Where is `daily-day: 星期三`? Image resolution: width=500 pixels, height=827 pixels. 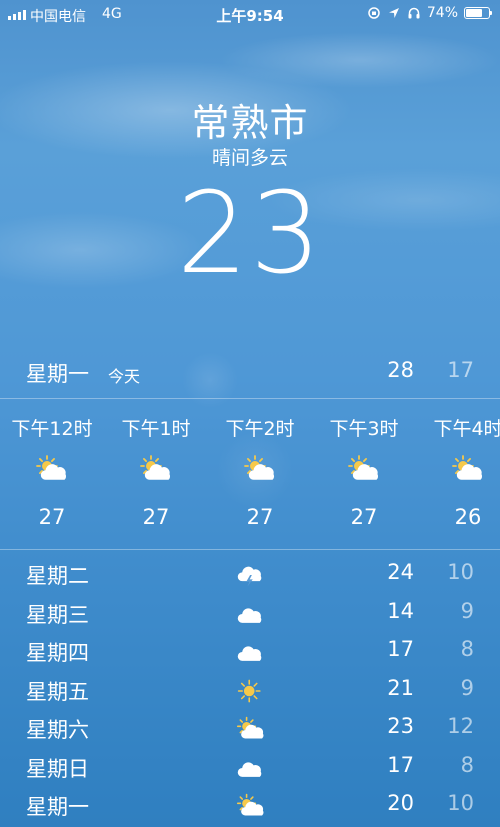 daily-day: 星期三 is located at coordinates (57, 614).